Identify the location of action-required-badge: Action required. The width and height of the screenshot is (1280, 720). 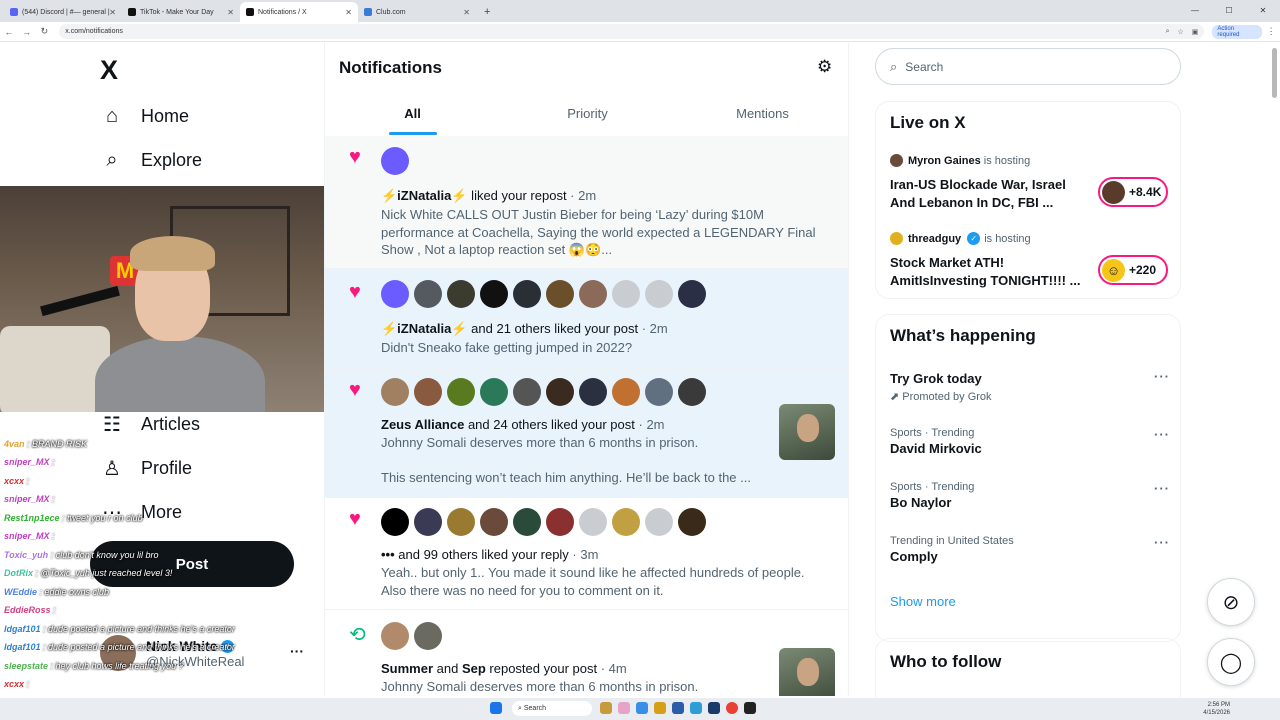
(1237, 31).